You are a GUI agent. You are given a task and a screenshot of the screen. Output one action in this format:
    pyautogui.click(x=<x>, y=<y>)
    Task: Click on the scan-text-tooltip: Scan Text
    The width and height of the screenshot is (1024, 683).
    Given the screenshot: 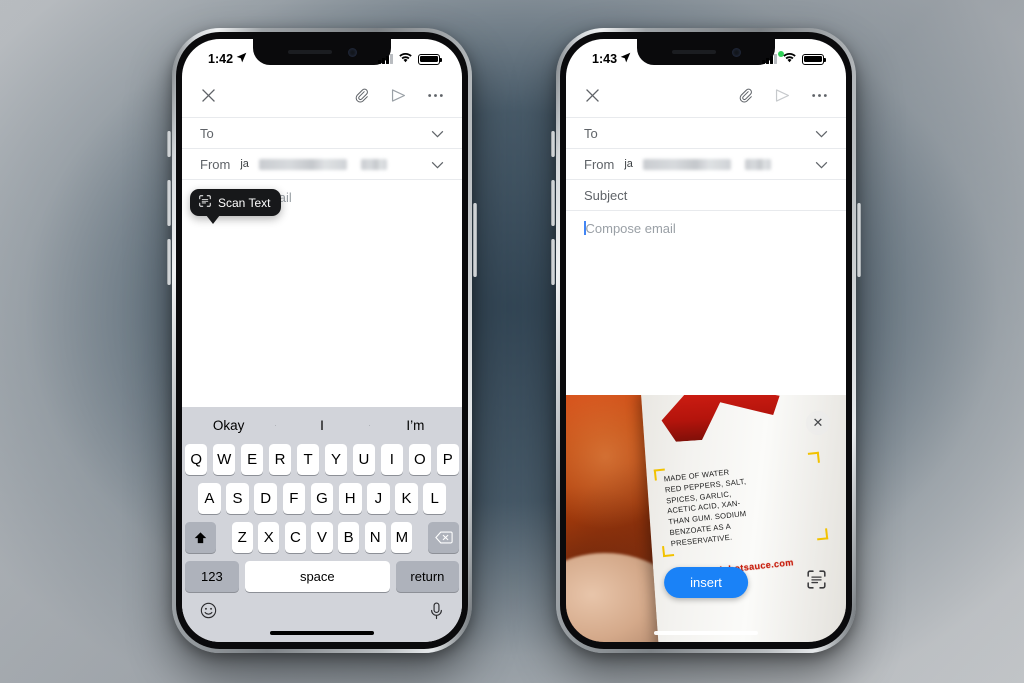 What is the action you would take?
    pyautogui.click(x=236, y=206)
    